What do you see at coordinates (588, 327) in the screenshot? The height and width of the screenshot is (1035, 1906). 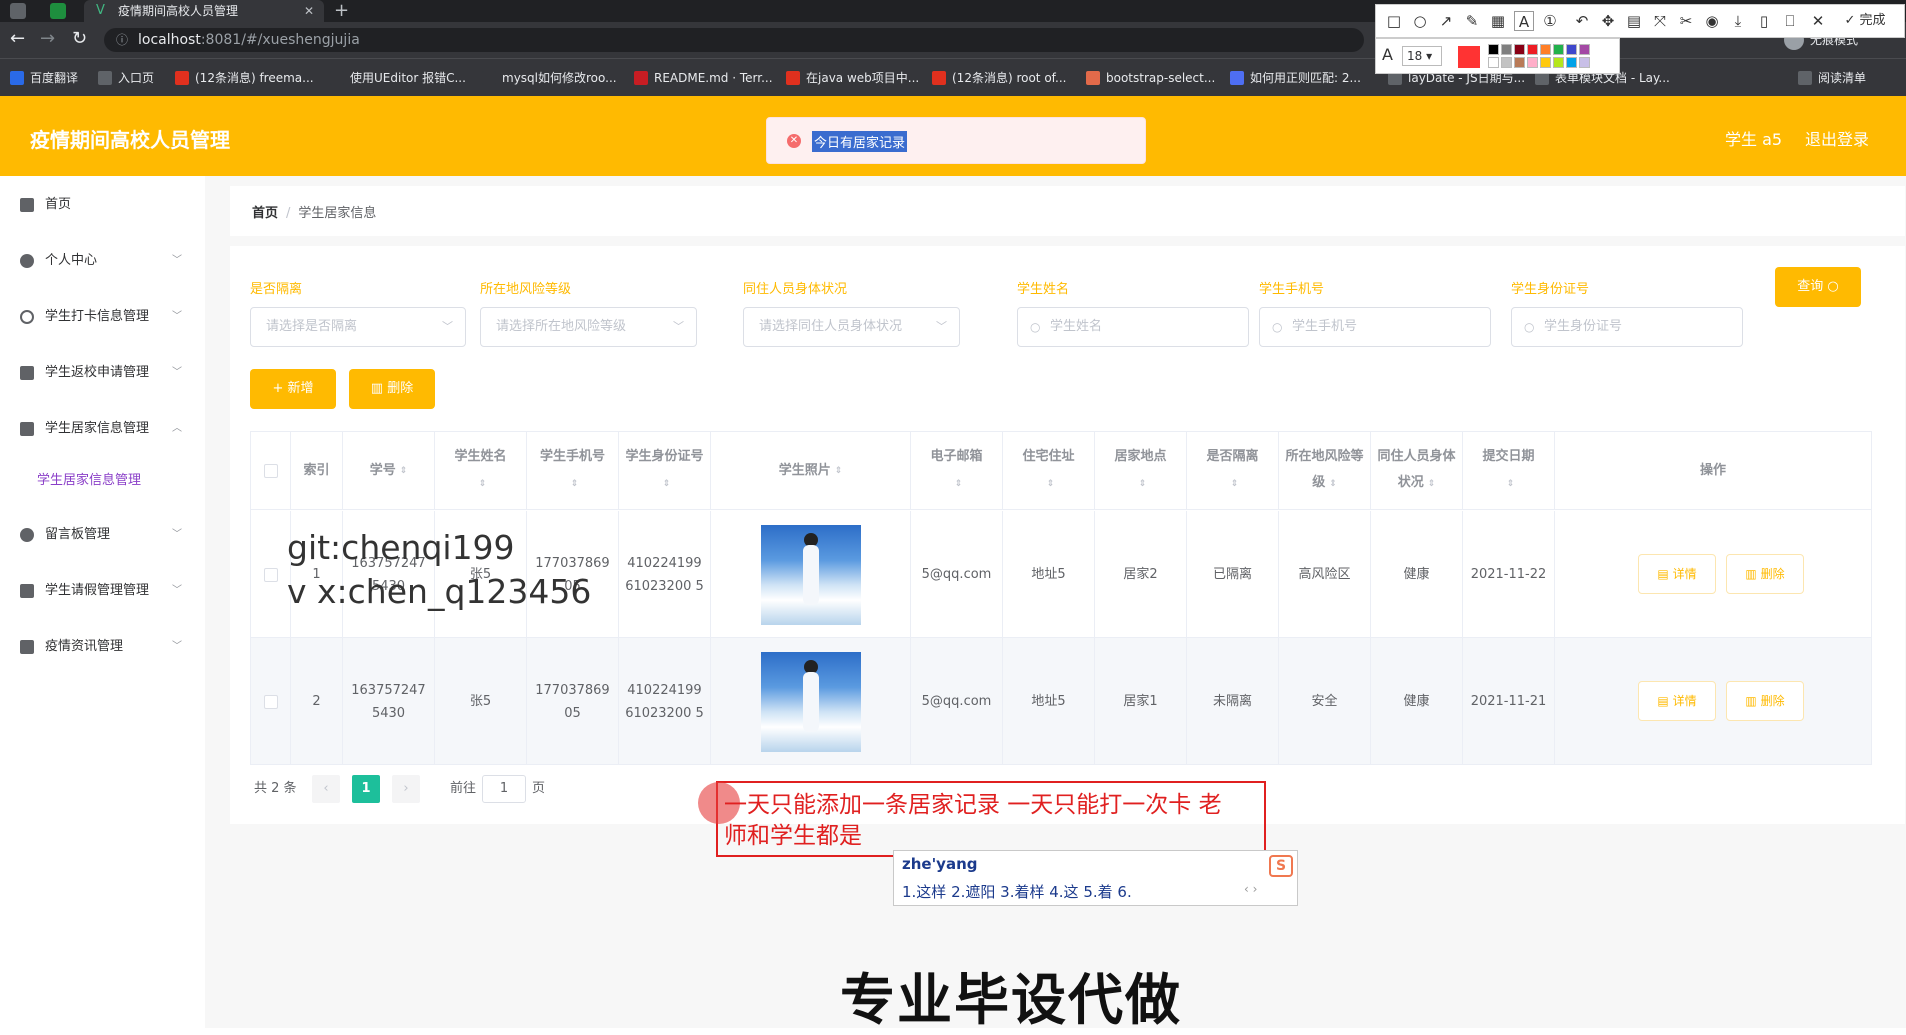 I see `risk-level-select: 请选择所在地风险等级 ﹀` at bounding box center [588, 327].